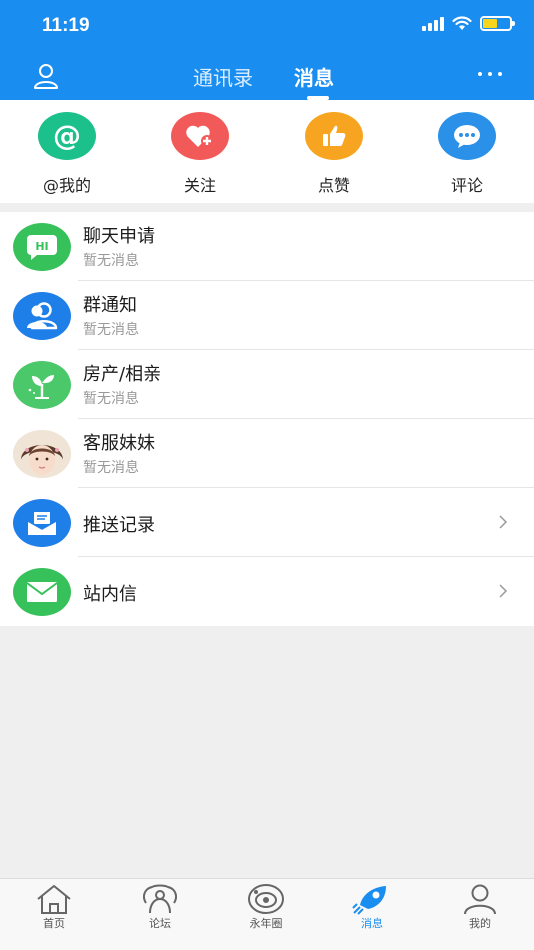 The height and width of the screenshot is (950, 534). Describe the element at coordinates (267, 315) in the screenshot. I see `list-item-group-notice: 群通知 暂无消息` at that location.